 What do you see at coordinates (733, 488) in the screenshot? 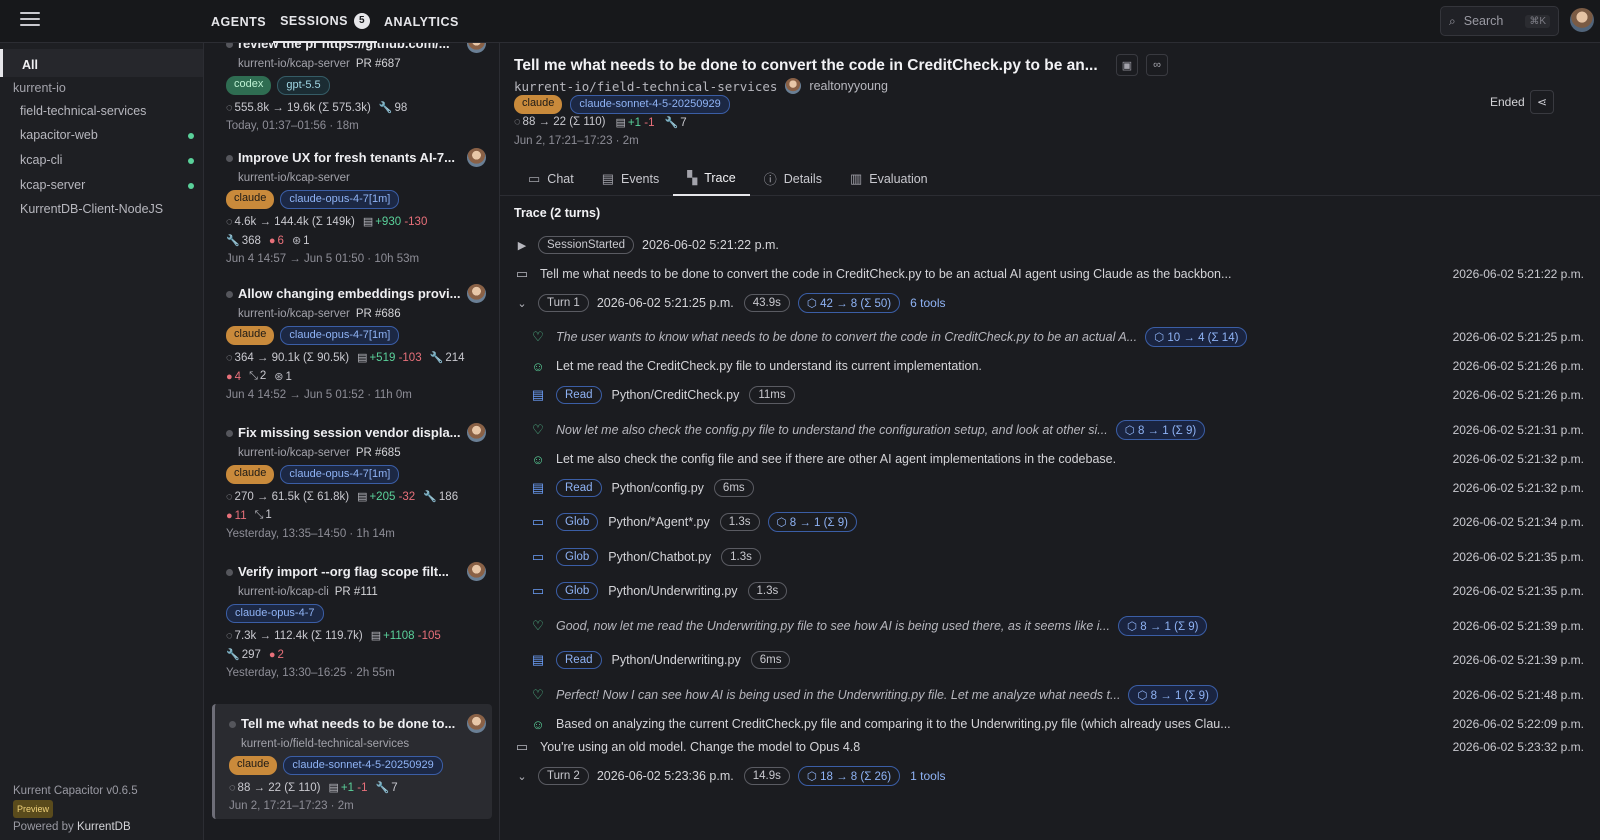
I see `tool-duration: 6ms` at bounding box center [733, 488].